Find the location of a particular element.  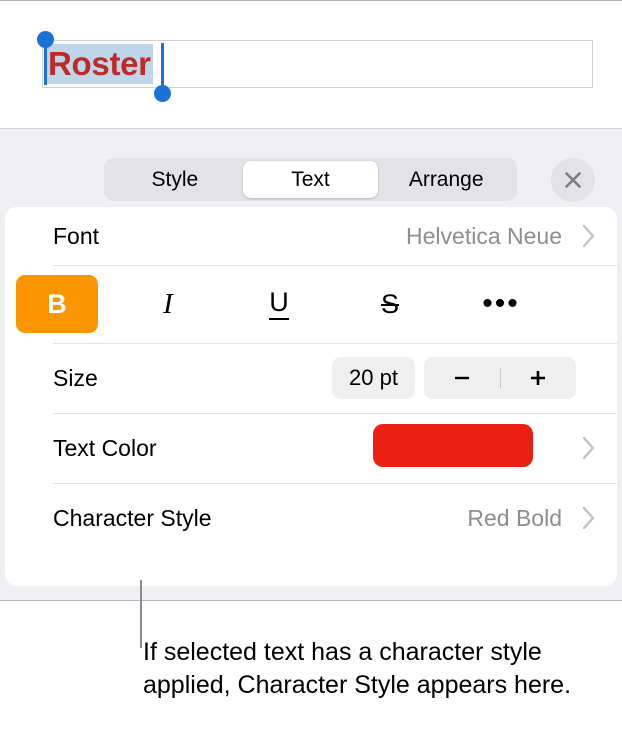

row-font: Font Helvetica Neue is located at coordinates (311, 236).